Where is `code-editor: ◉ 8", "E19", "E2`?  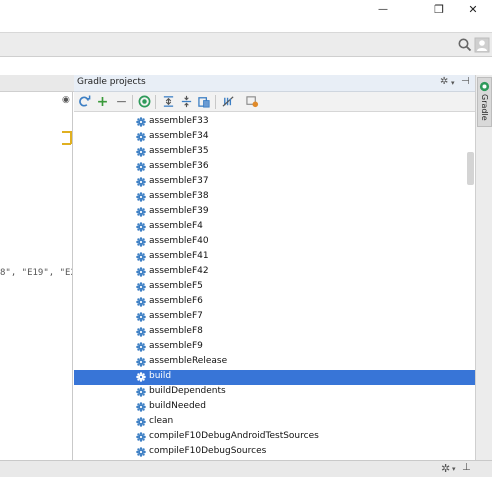
code-editor: ◉ 8", "E19", "E2 is located at coordinates (36, 276).